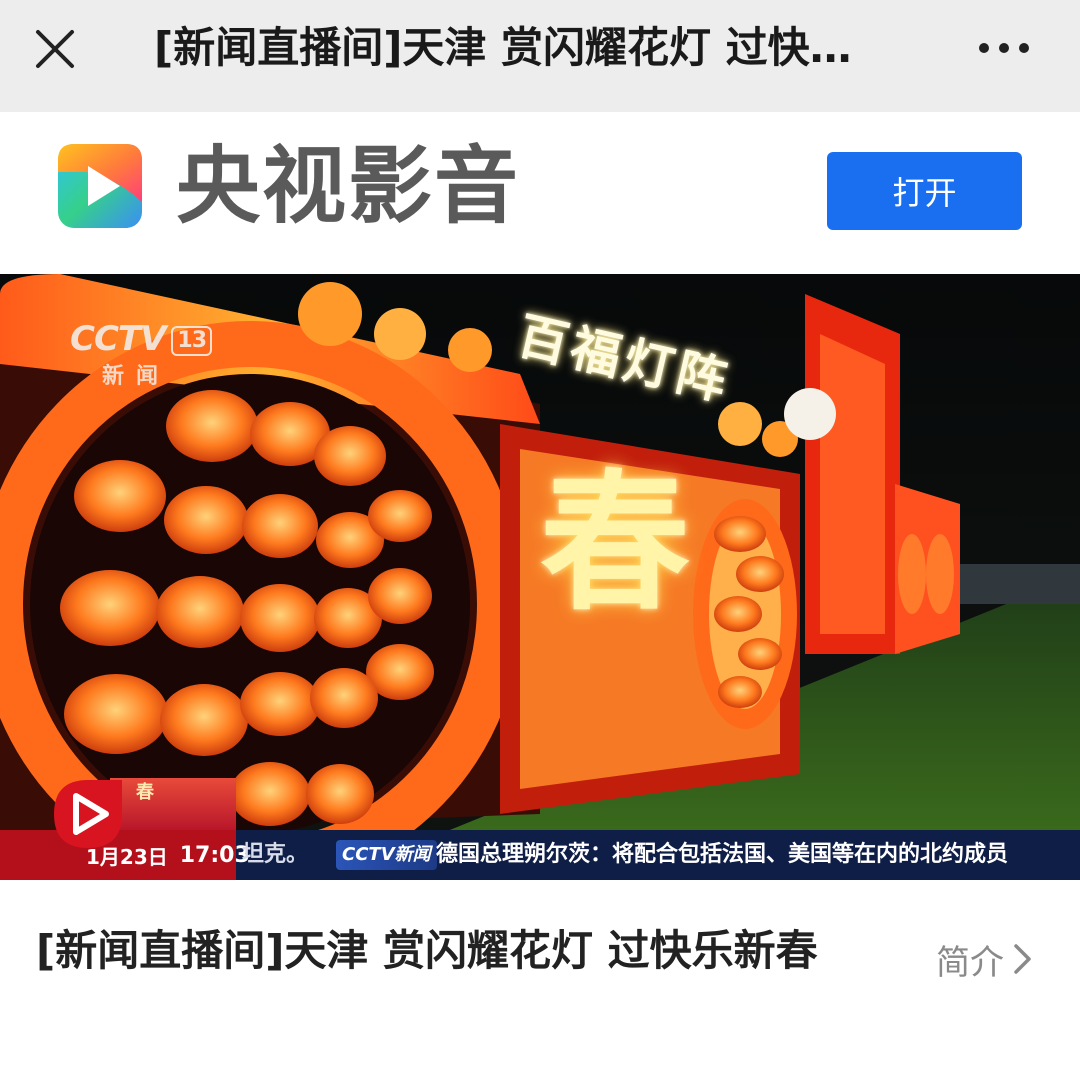 Image resolution: width=1080 pixels, height=1071 pixels. I want to click on more-dots-icon, so click(1004, 48).